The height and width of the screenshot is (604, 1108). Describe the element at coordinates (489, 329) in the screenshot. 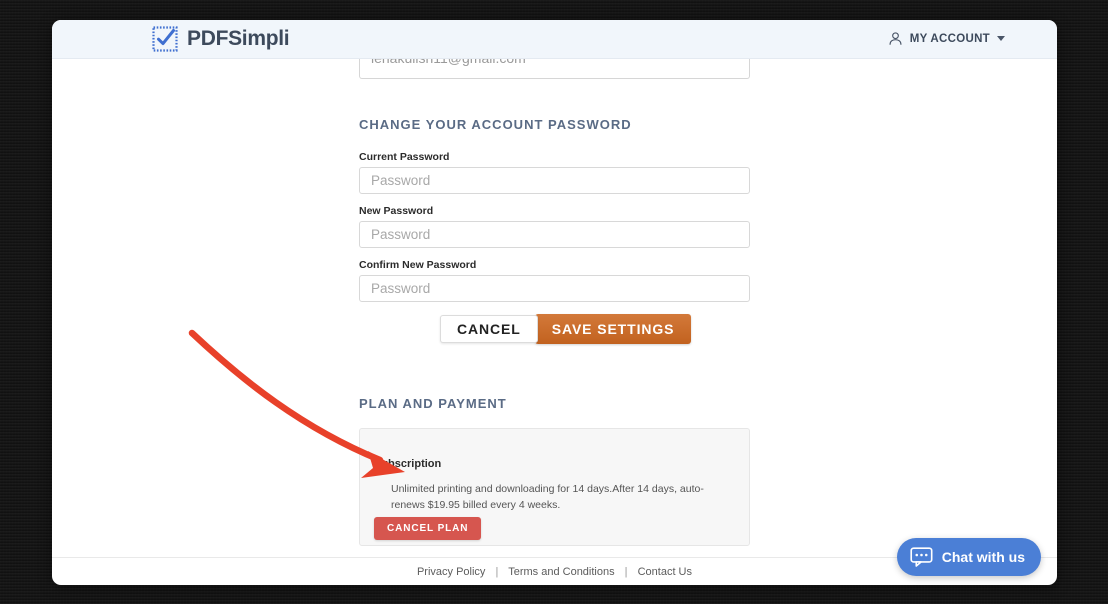

I see `cancel-button: CANCEL` at that location.